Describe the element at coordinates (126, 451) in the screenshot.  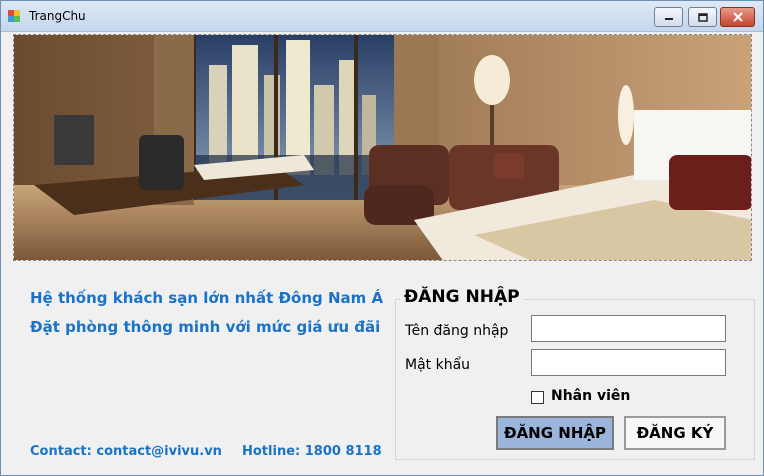
I see `contact-email: Contact: contact@ivivu.vn` at that location.